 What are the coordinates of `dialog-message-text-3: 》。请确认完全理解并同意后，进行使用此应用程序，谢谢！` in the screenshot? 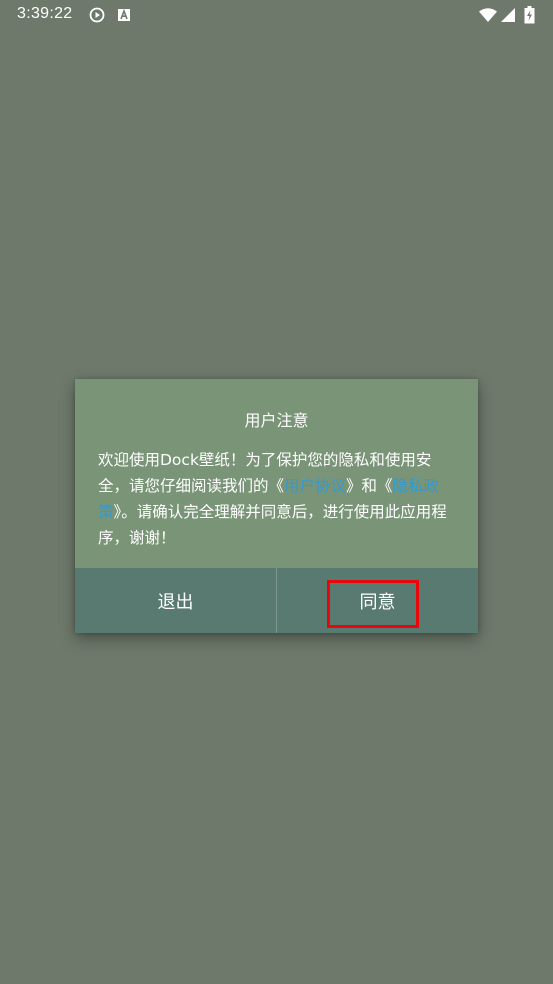 It's located at (272, 525).